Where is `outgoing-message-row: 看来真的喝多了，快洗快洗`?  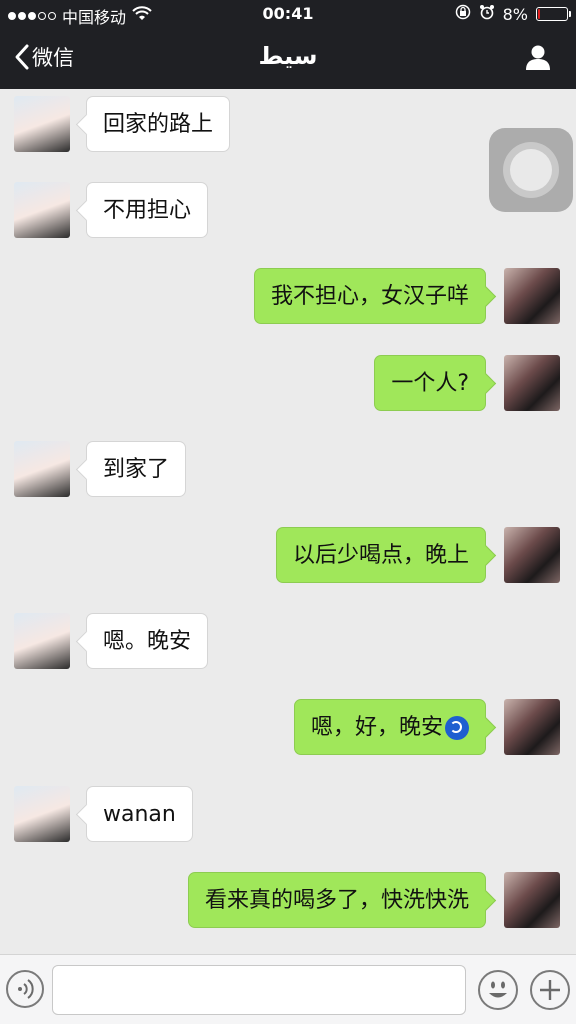
outgoing-message-row: 看来真的喝多了，快洗快洗 is located at coordinates (288, 900).